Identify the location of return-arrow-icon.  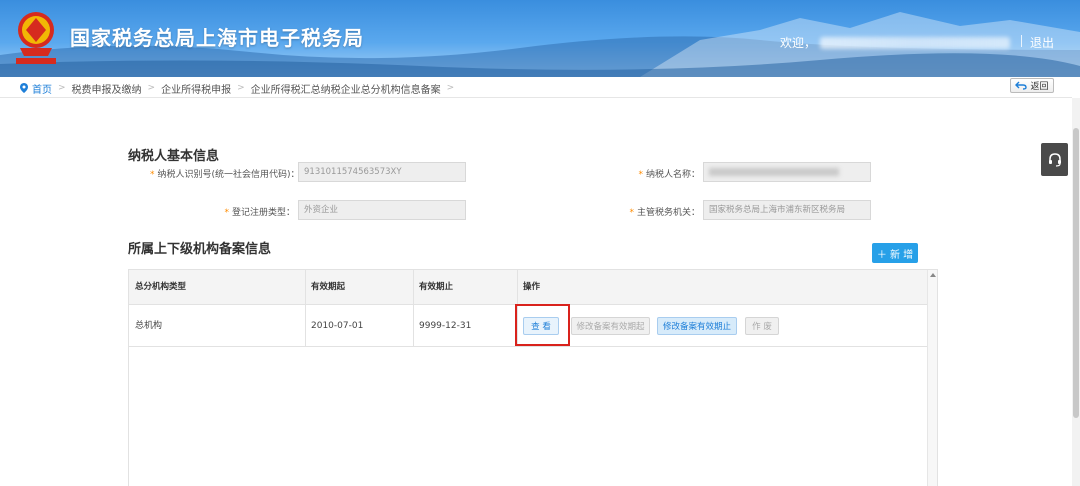
(1021, 85).